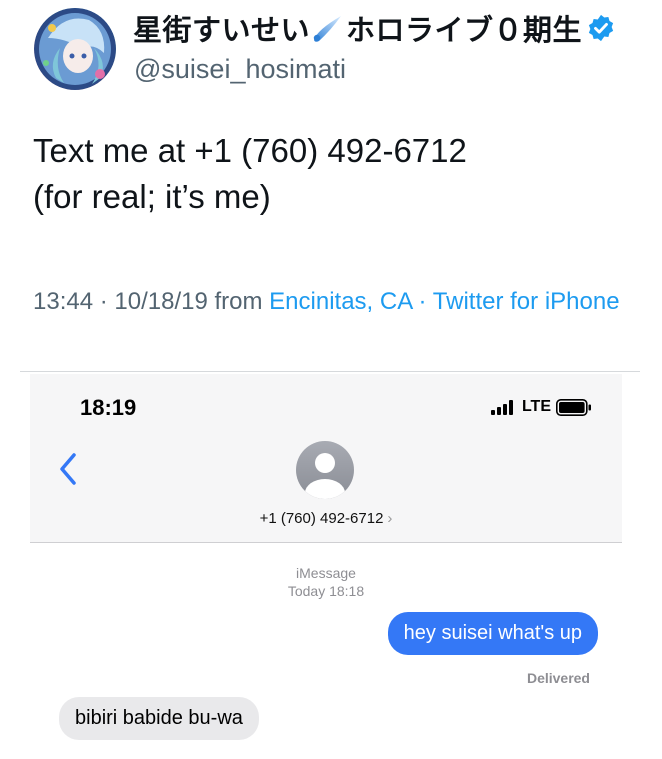  What do you see at coordinates (503, 407) in the screenshot?
I see `signal-icon` at bounding box center [503, 407].